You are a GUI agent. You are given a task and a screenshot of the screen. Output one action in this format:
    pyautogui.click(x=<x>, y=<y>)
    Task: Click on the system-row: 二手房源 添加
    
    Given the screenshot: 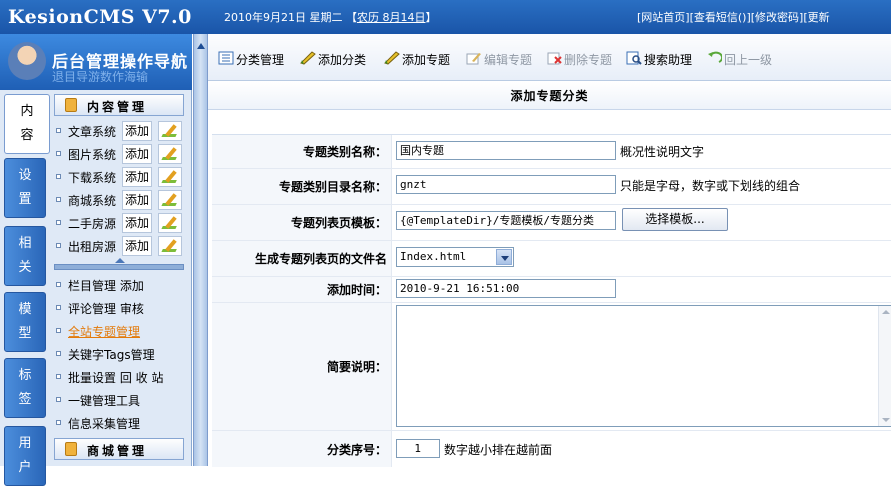 What is the action you would take?
    pyautogui.click(x=119, y=223)
    